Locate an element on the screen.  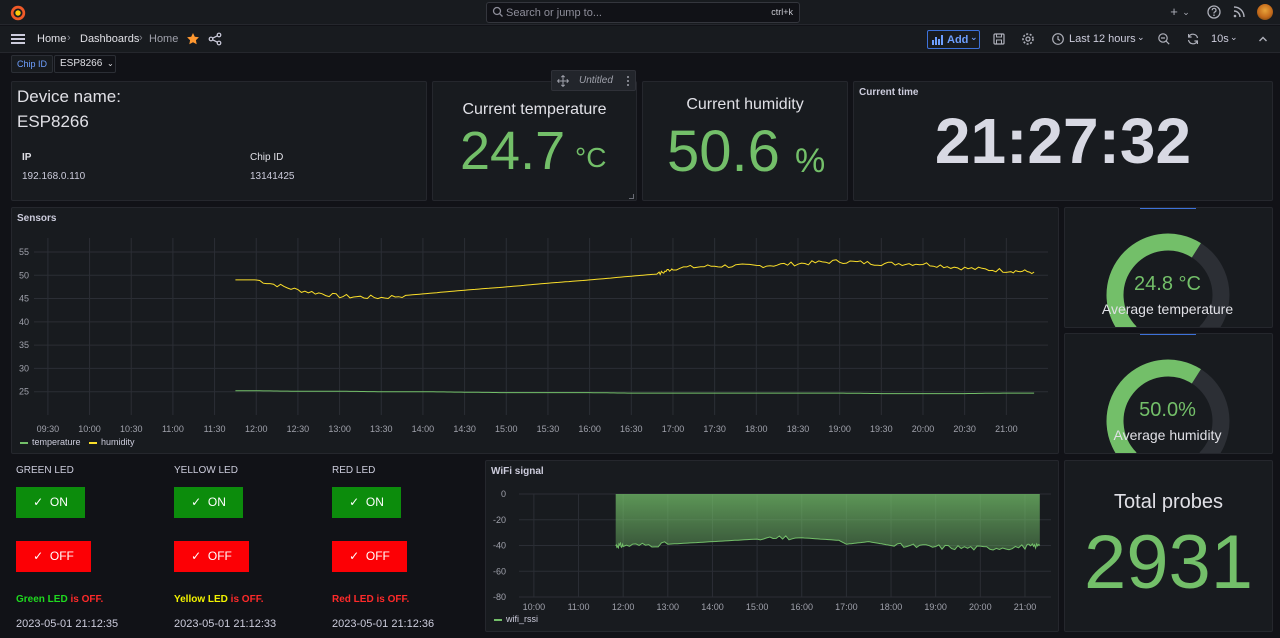
legend-wifi-rssi: wifi_rssi is located at coordinates (516, 619).